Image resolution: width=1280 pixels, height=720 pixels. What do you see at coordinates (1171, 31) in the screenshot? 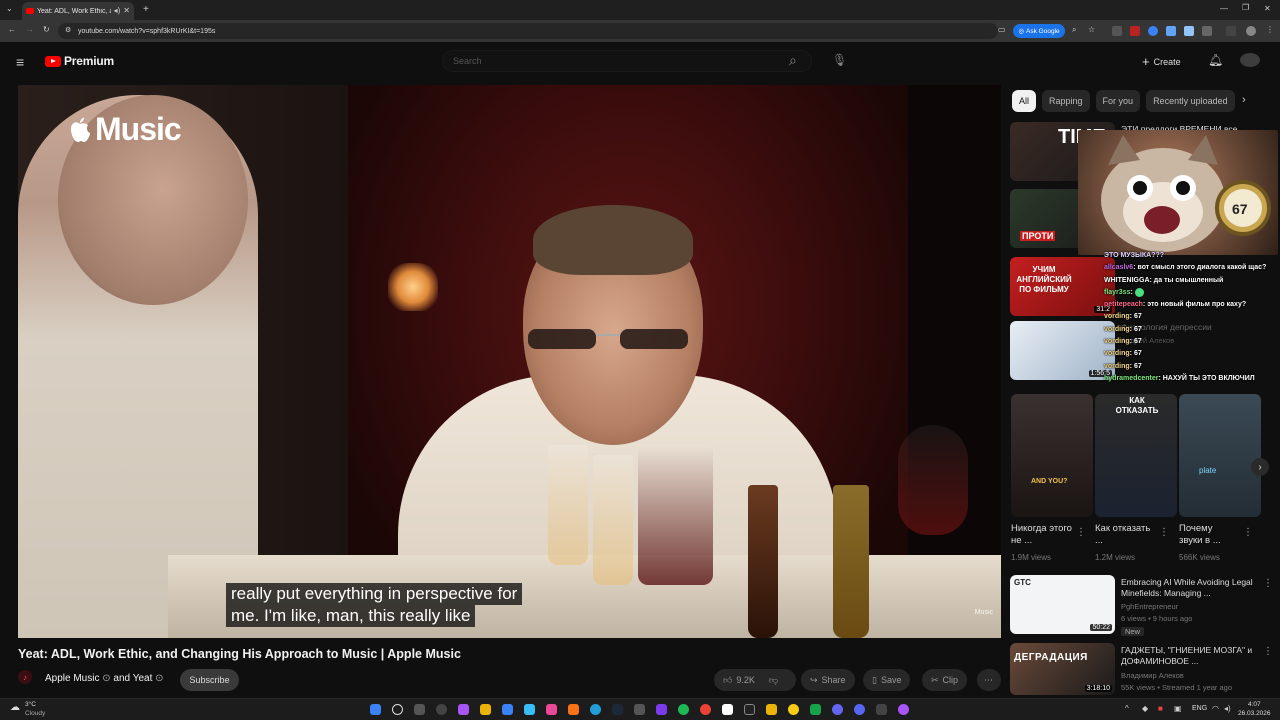
I see `extension-shield-icon` at bounding box center [1171, 31].